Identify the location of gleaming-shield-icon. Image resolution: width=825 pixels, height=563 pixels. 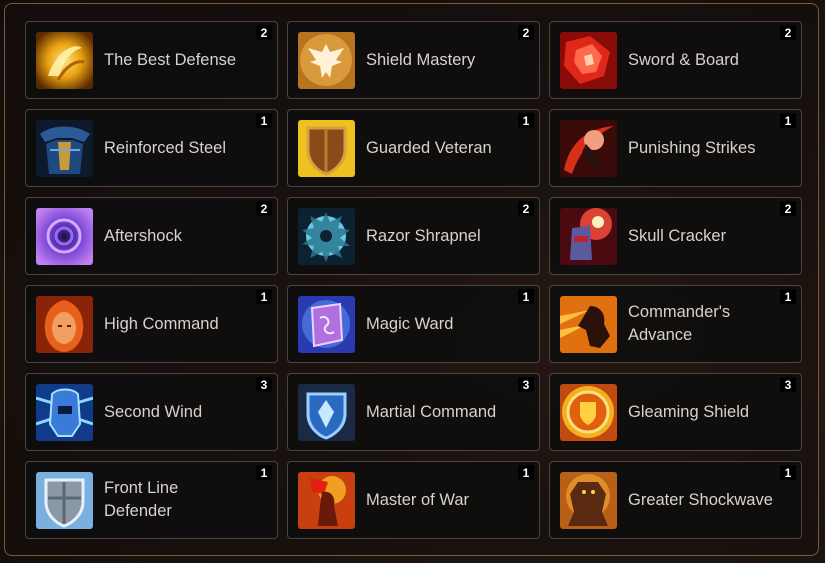
(588, 412).